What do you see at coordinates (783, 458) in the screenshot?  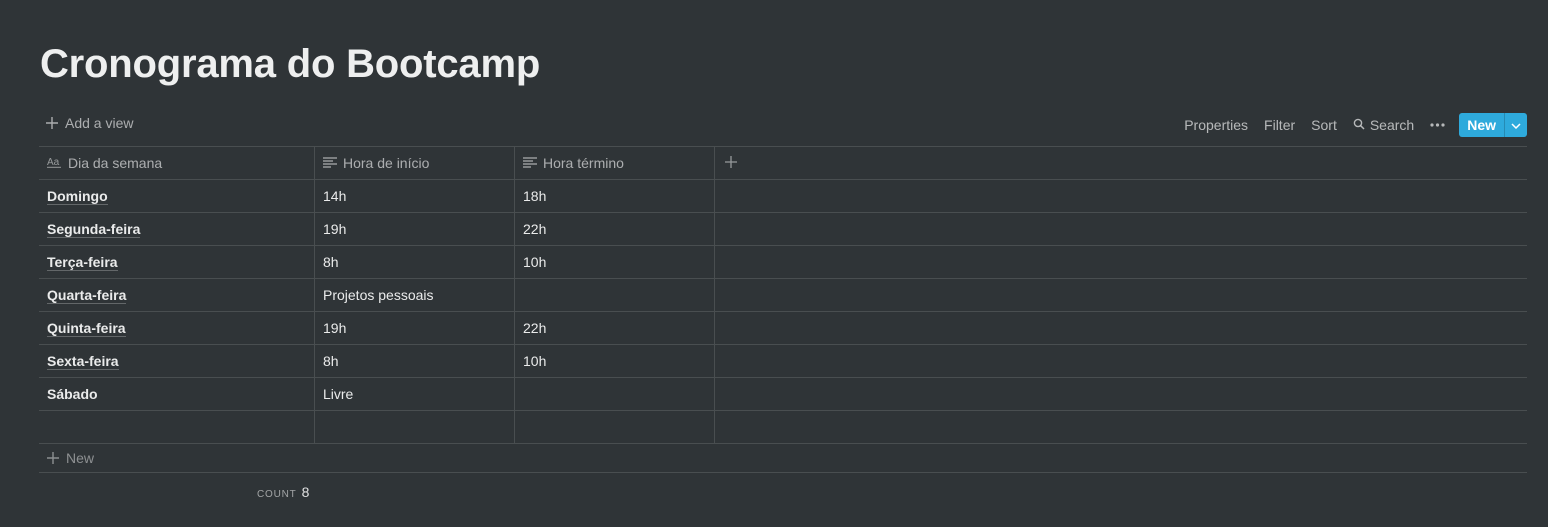 I see `add-row-button: New` at bounding box center [783, 458].